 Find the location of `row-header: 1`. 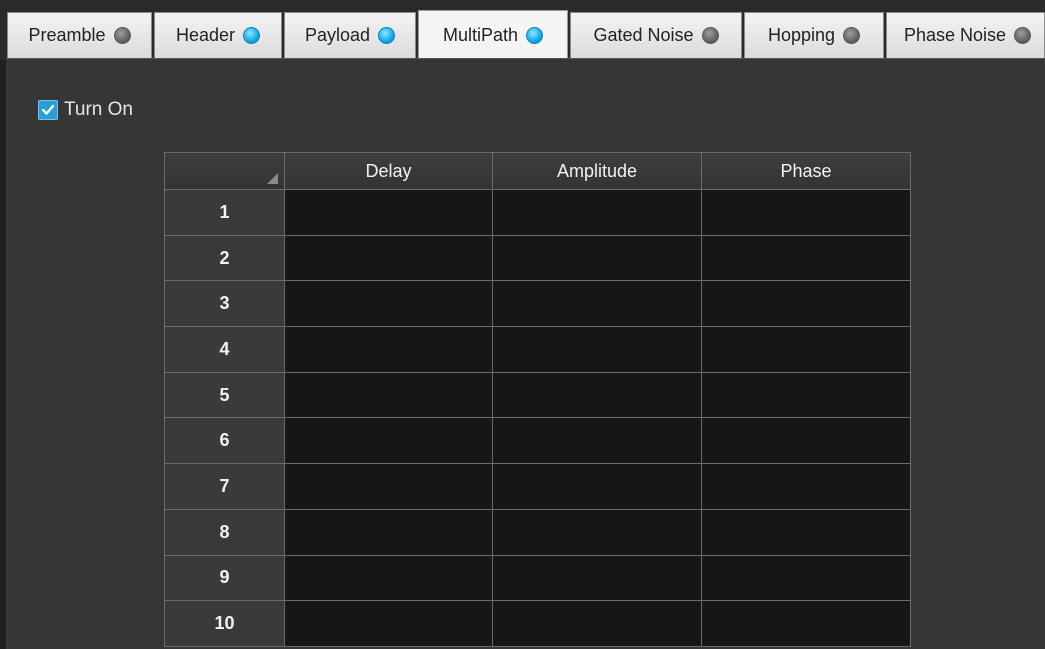

row-header: 1 is located at coordinates (224, 212).